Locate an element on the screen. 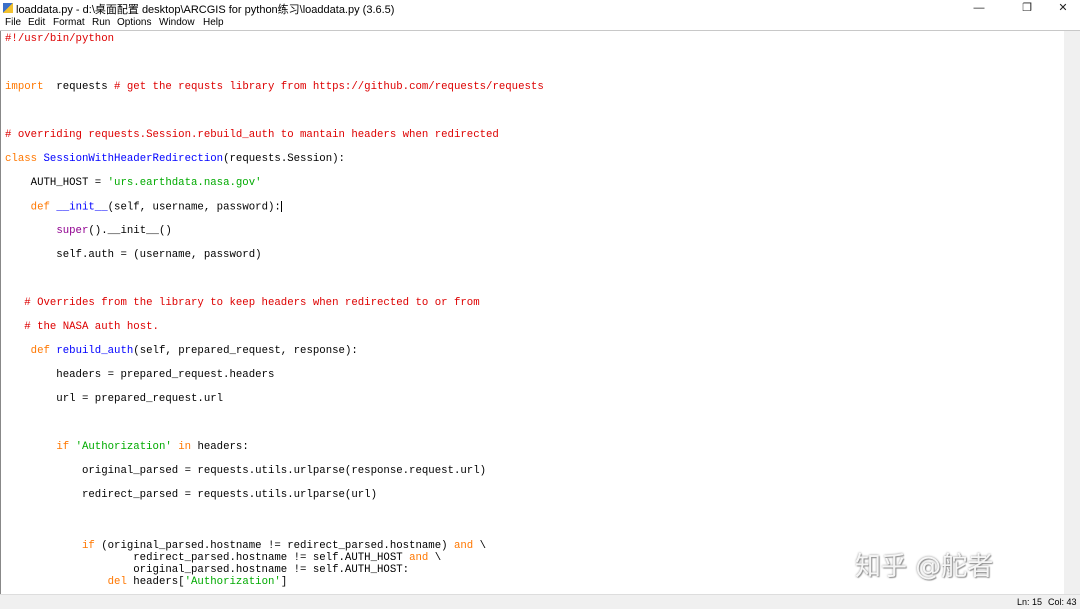 This screenshot has height=609, width=1080. code-line: url = prepared_request.url is located at coordinates (114, 399).